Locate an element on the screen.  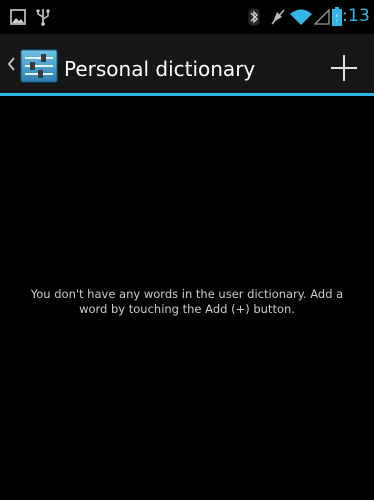
page-title: Personal dictionary is located at coordinates (160, 69).